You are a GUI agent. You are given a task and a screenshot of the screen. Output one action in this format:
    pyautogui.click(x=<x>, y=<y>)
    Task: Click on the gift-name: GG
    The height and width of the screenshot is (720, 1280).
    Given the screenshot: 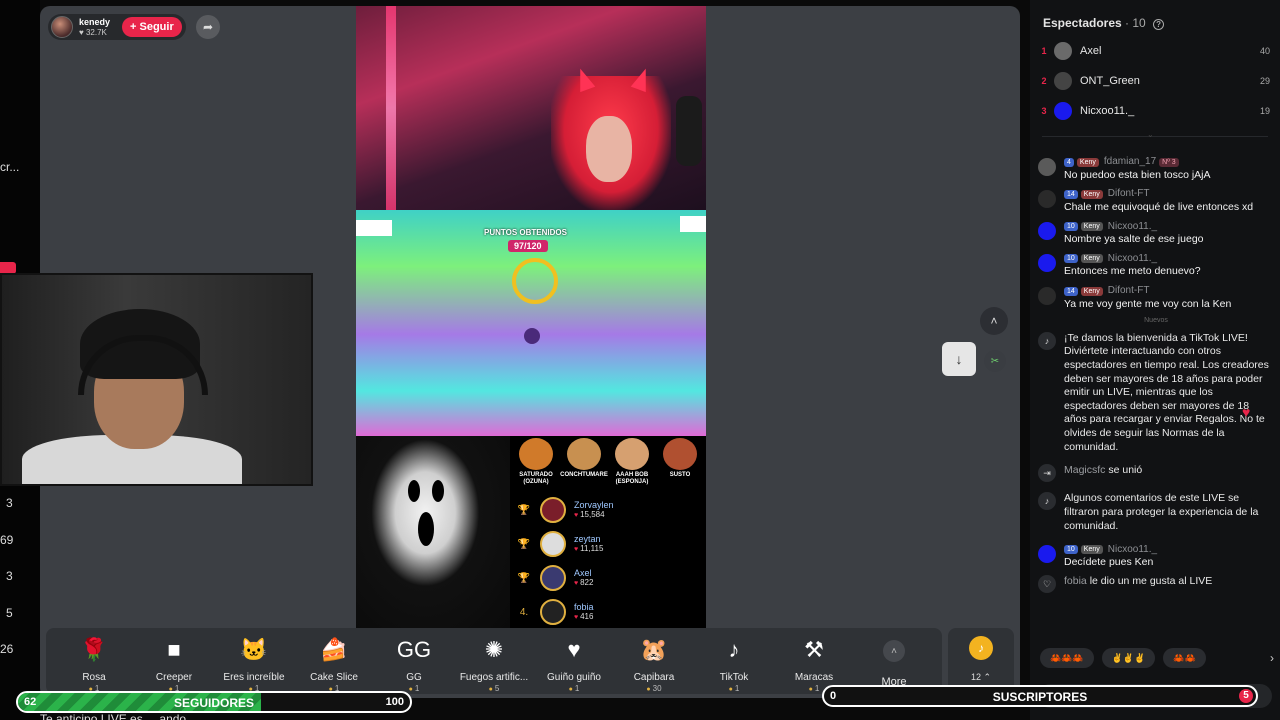 What is the action you would take?
    pyautogui.click(x=414, y=677)
    